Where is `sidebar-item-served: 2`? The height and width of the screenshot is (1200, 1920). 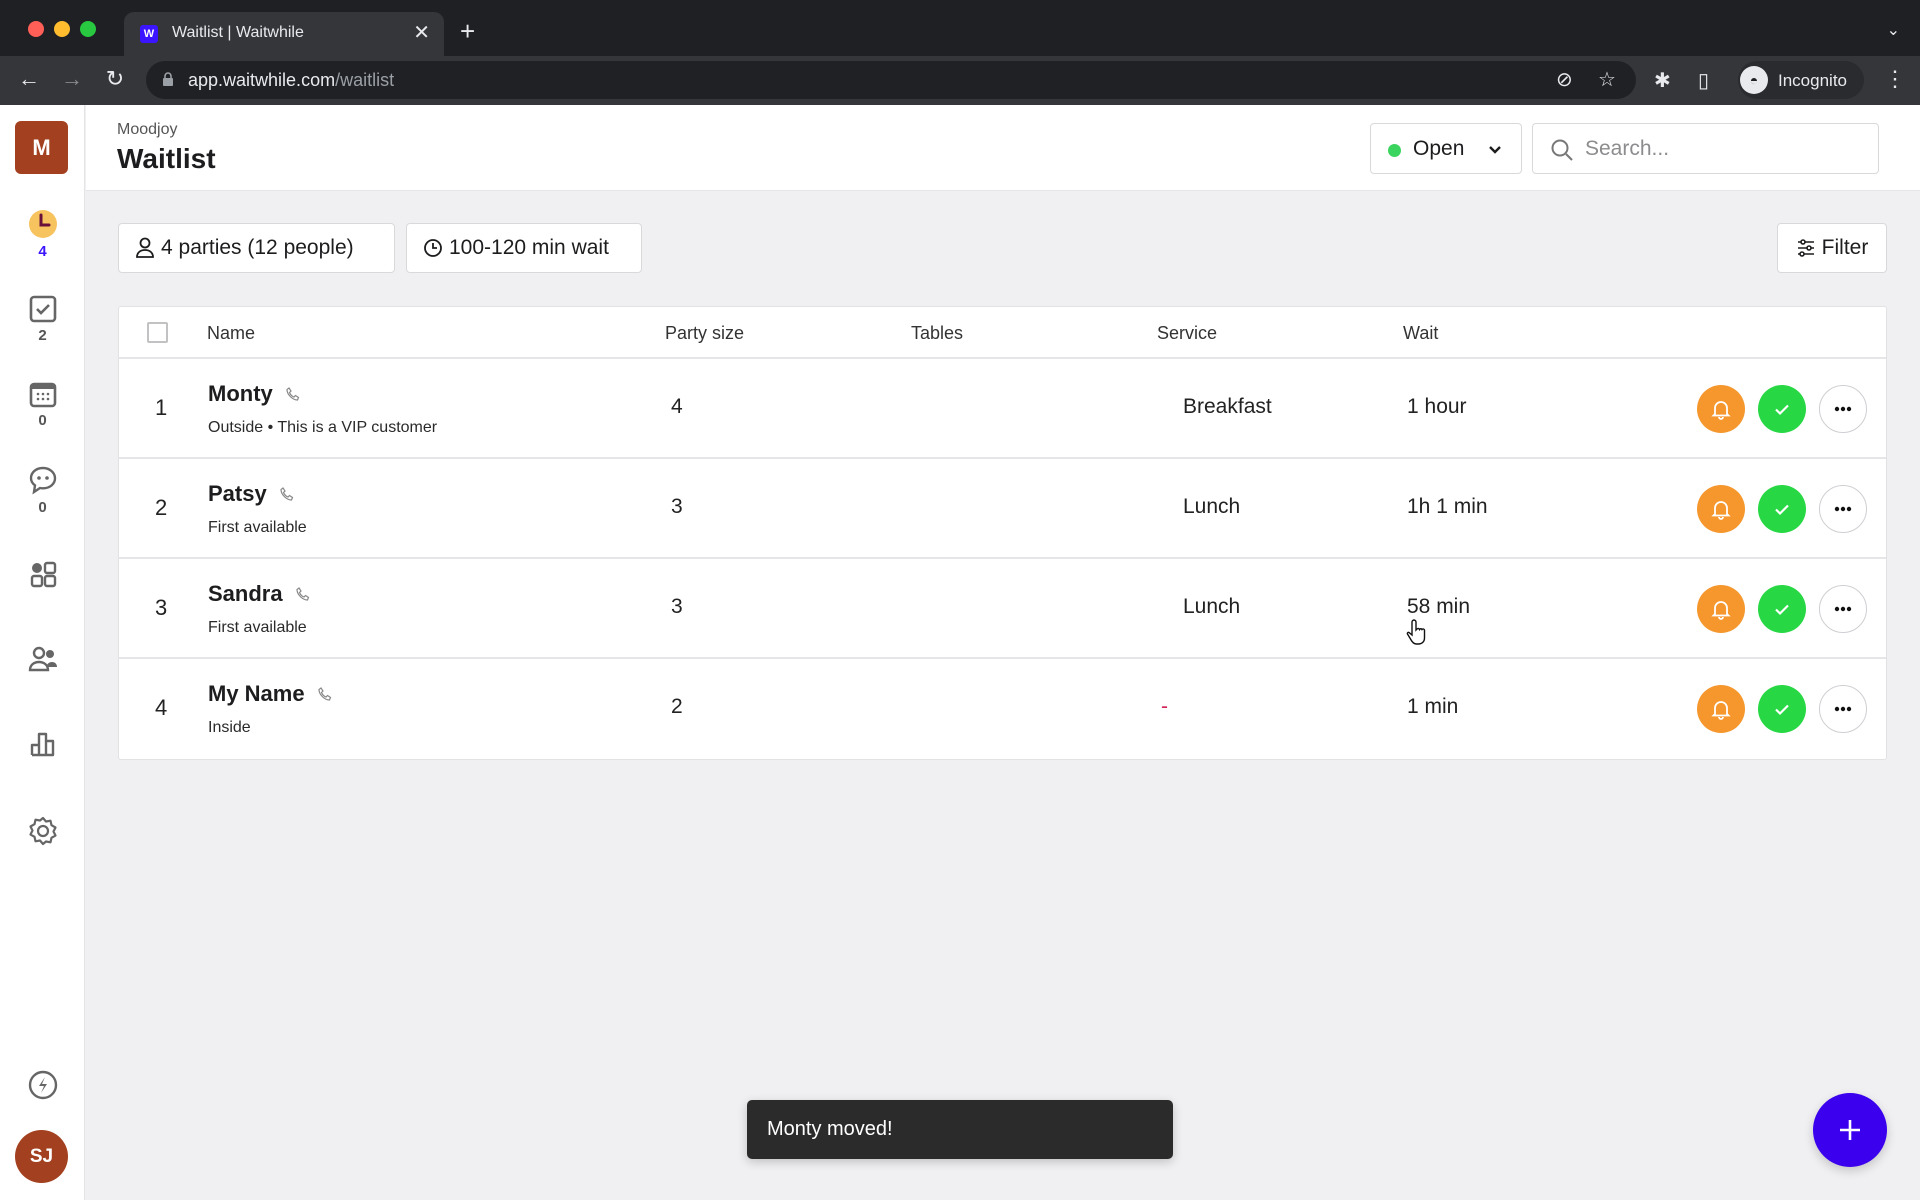
sidebar-item-served: 2 is located at coordinates (42, 319).